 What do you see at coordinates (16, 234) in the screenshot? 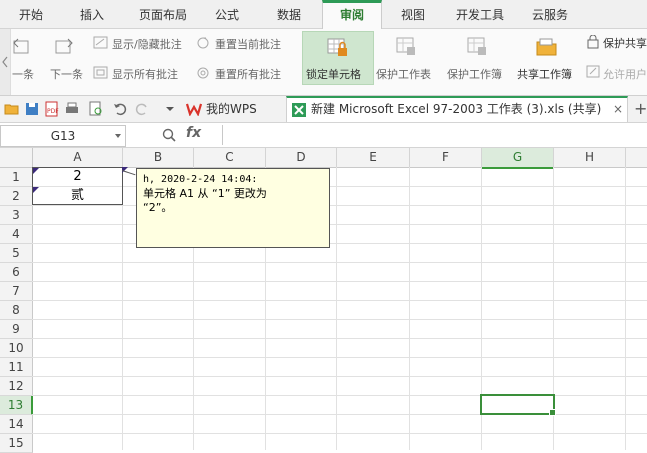
I see `row-header: 4` at bounding box center [16, 234].